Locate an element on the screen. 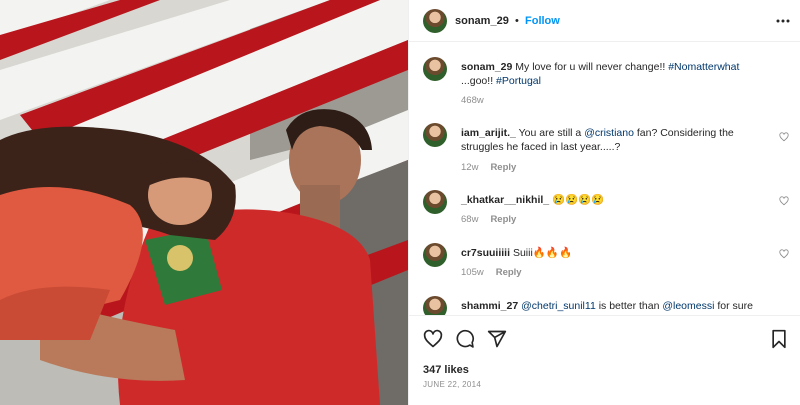 The image size is (800, 405). commenter-username: shammi_27 is located at coordinates (489, 306).